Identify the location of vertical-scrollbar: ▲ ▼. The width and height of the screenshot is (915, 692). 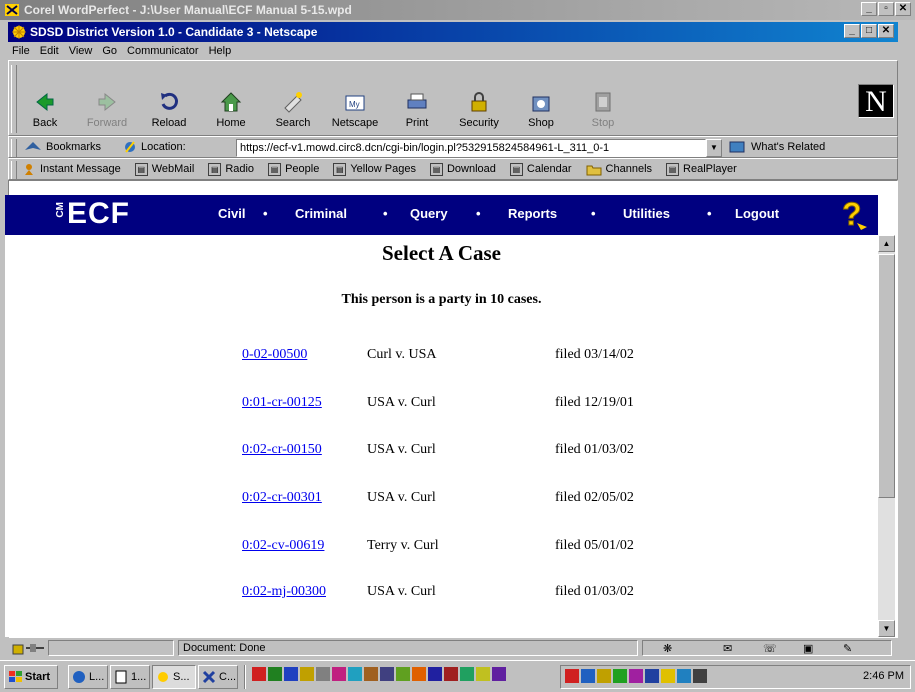
(886, 436).